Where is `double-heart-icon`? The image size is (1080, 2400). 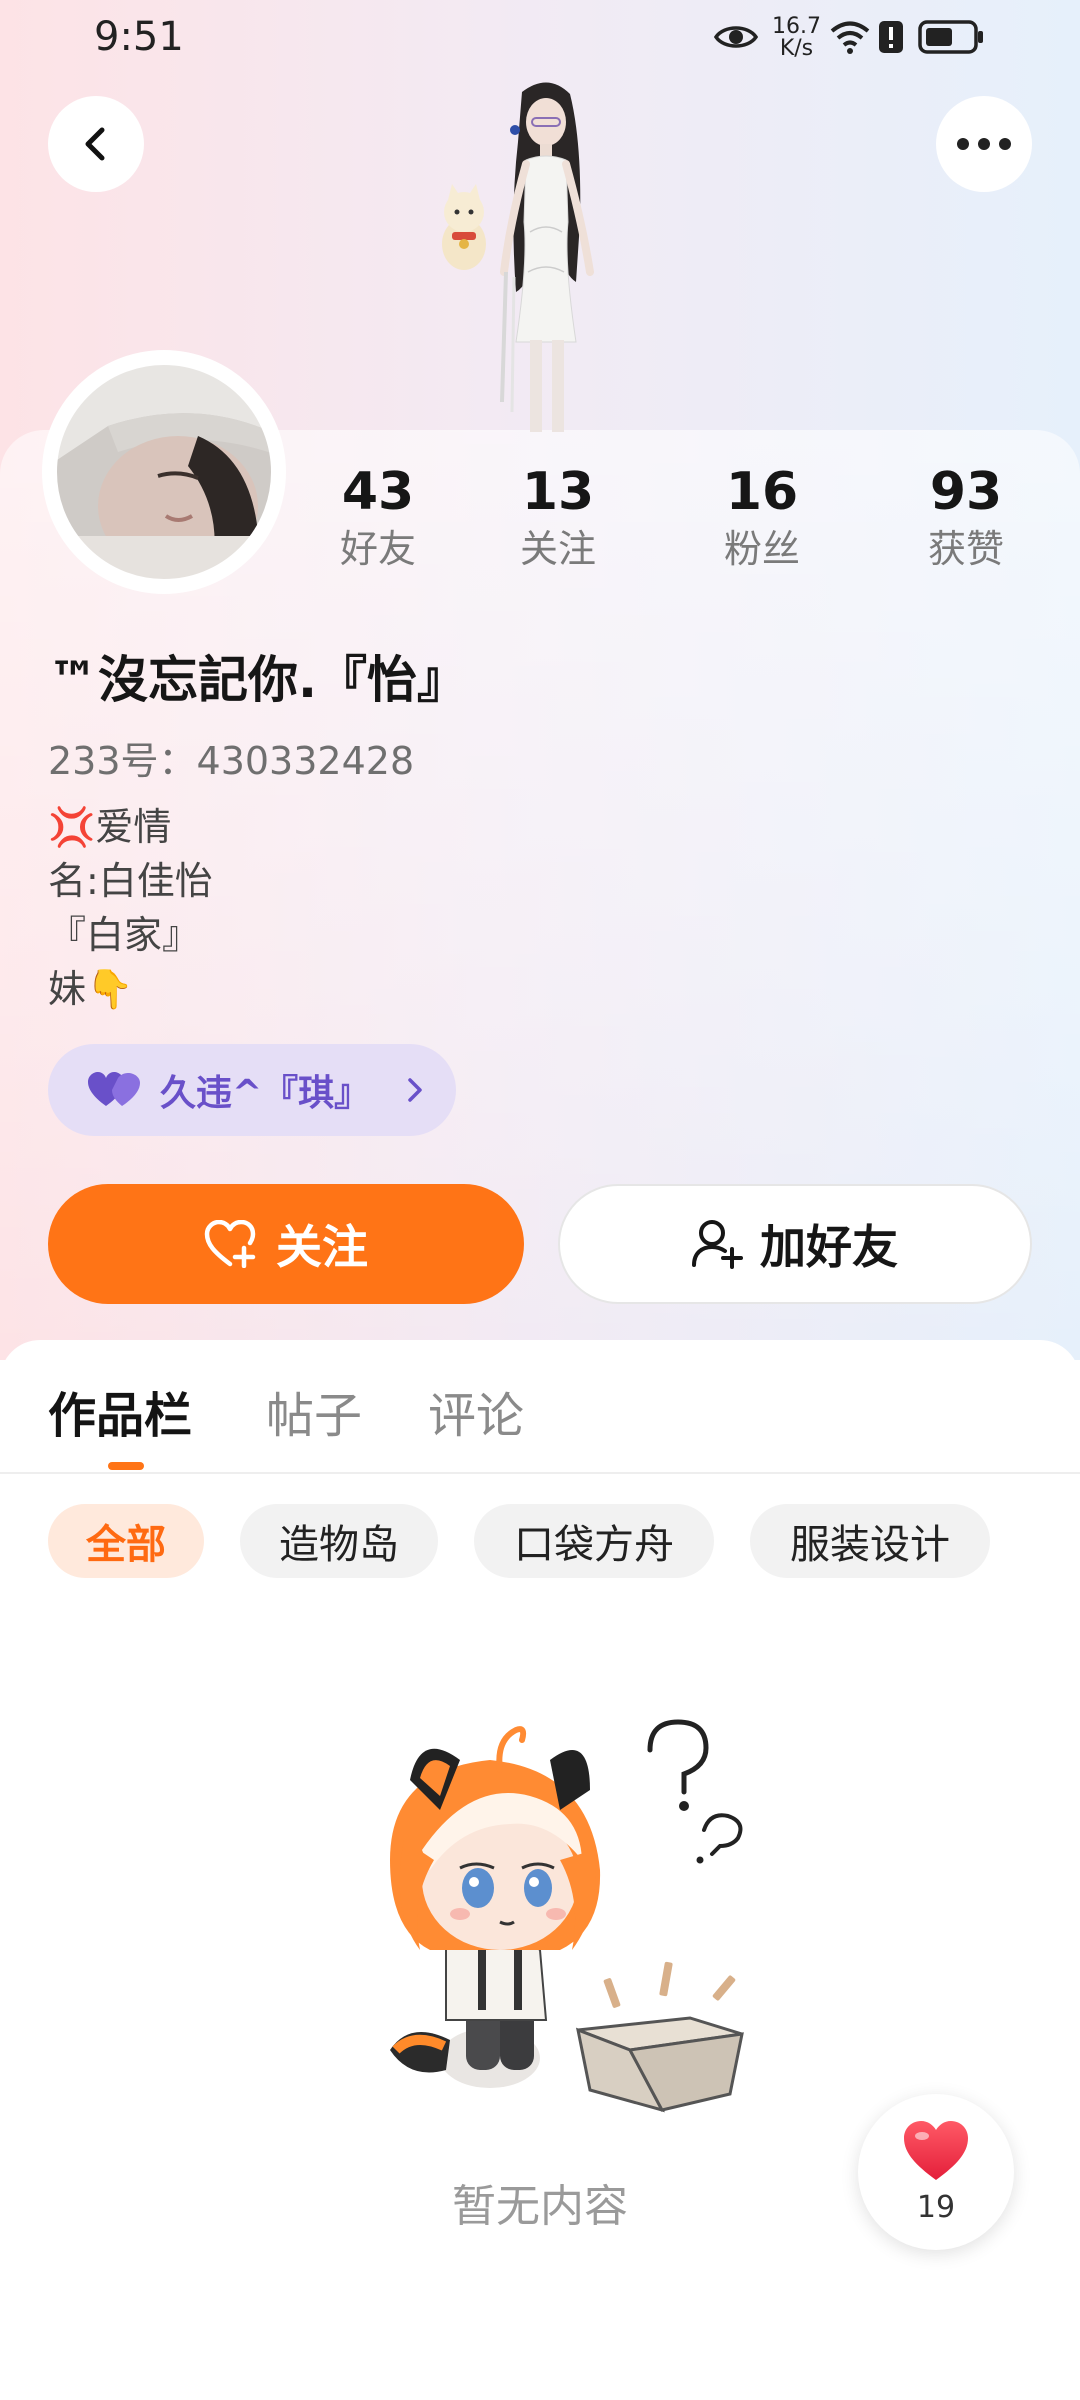 double-heart-icon is located at coordinates (114, 1089).